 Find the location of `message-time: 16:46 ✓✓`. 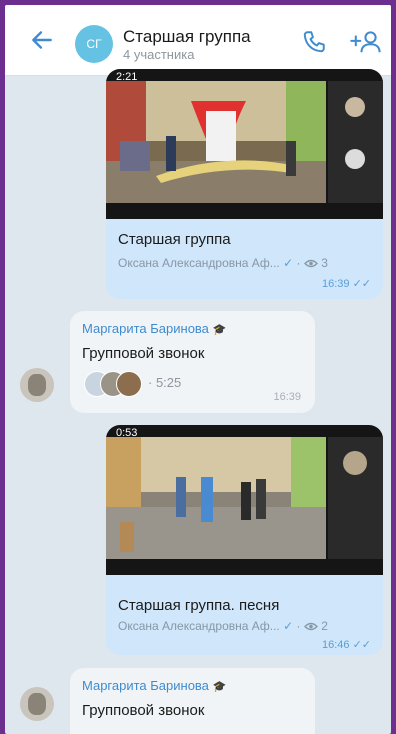

message-time: 16:46 ✓✓ is located at coordinates (346, 644).